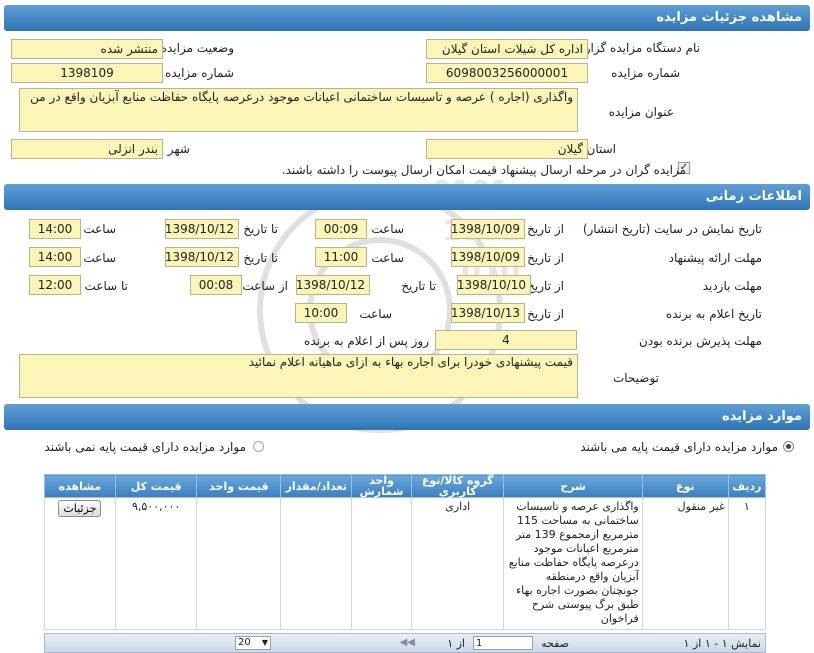 The width and height of the screenshot is (814, 653). Describe the element at coordinates (753, 196) in the screenshot. I see `time-section-title: اطلاعات زمانی` at that location.